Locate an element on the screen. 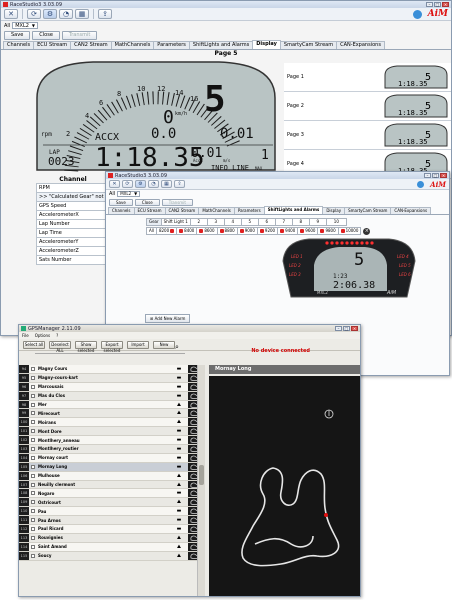  menu-options: Options is located at coordinates (42, 335).